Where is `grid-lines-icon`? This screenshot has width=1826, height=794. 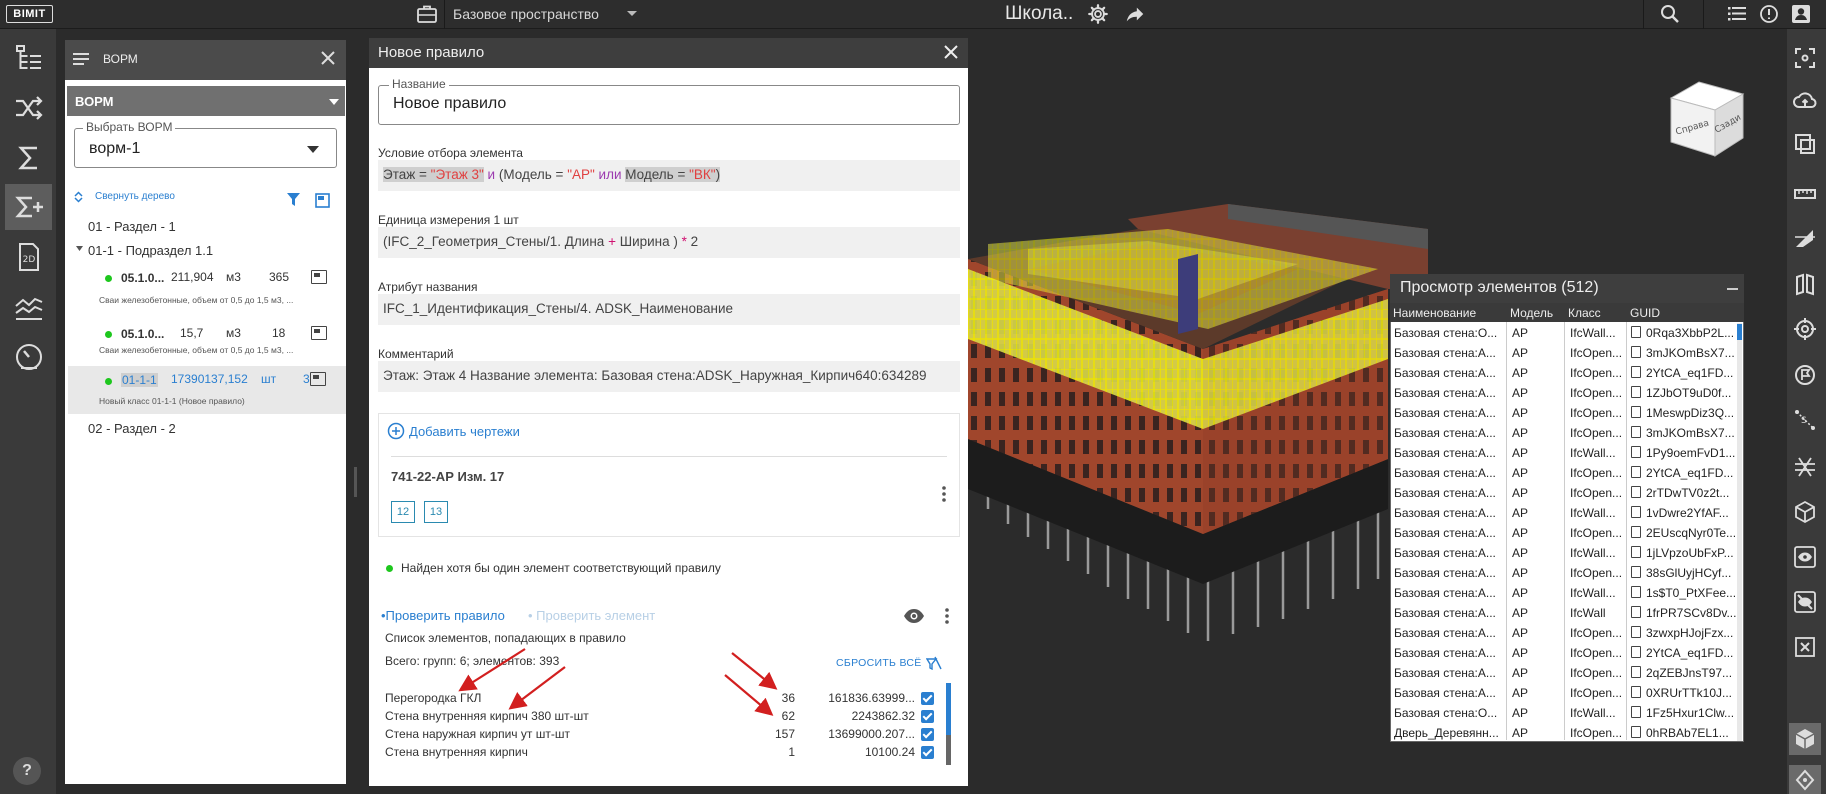 grid-lines-icon is located at coordinates (1805, 466).